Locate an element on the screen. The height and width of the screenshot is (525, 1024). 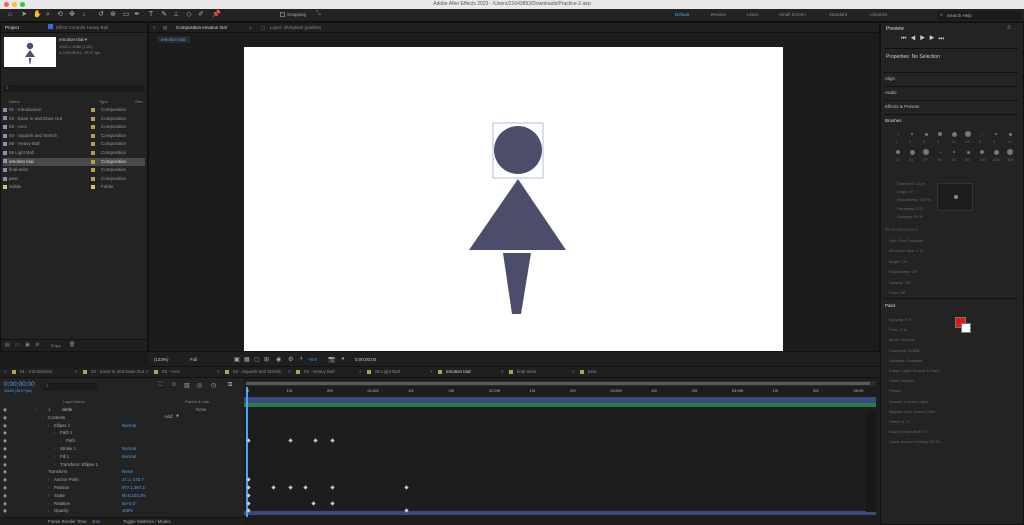
effects-presets-section: Effects & Presets is located at coordinates (902, 106).